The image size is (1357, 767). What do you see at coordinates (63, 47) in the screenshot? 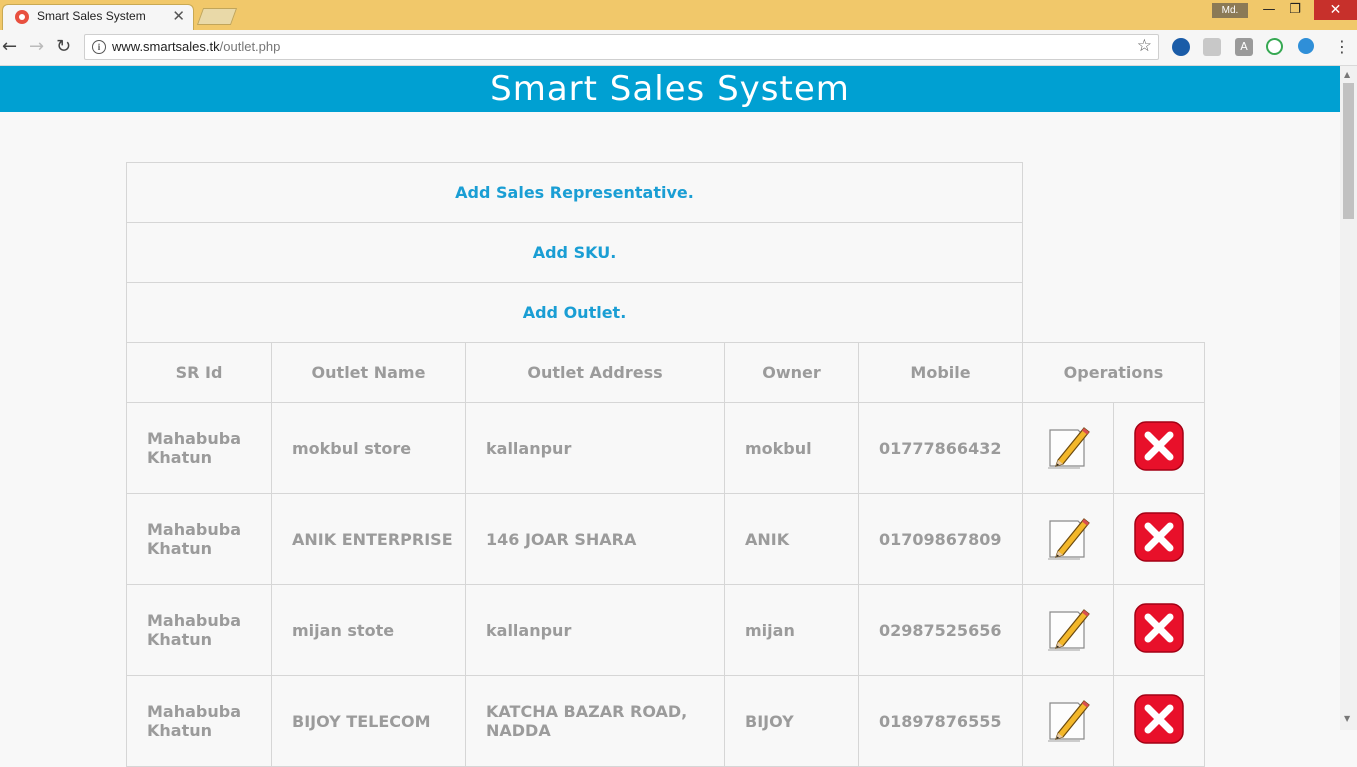
I see `reload-icon: ↻` at bounding box center [63, 47].